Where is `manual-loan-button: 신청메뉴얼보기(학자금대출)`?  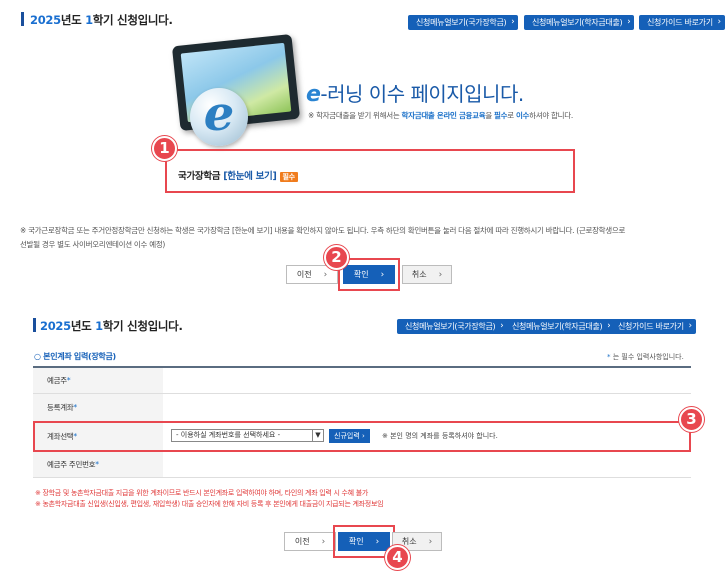
manual-loan-button: 신청메뉴얼보기(학자금대출) is located at coordinates (579, 22).